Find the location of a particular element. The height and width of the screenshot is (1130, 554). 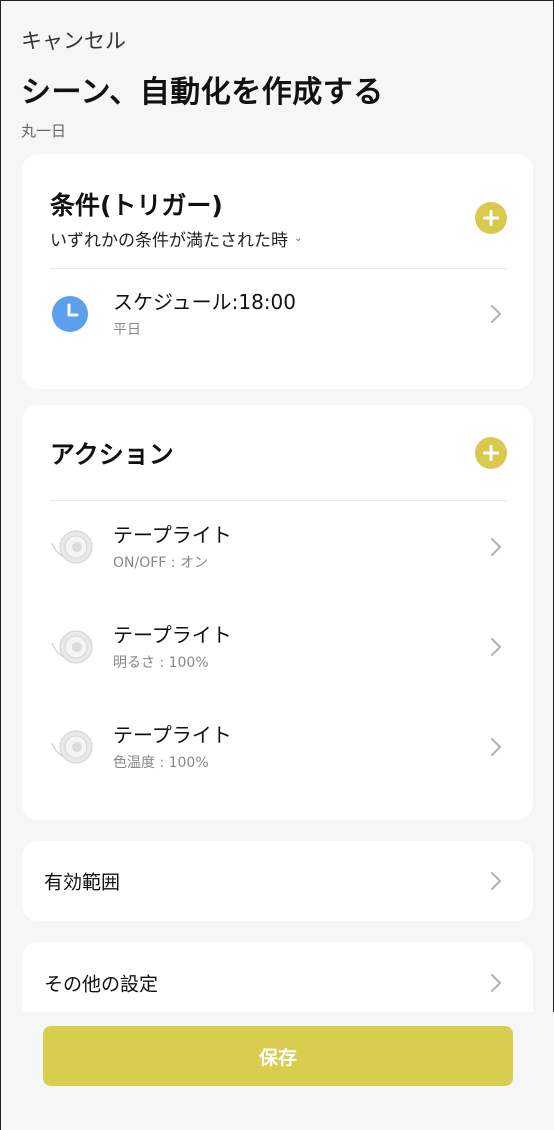

scope-label: 有効範囲 is located at coordinates (82, 882).